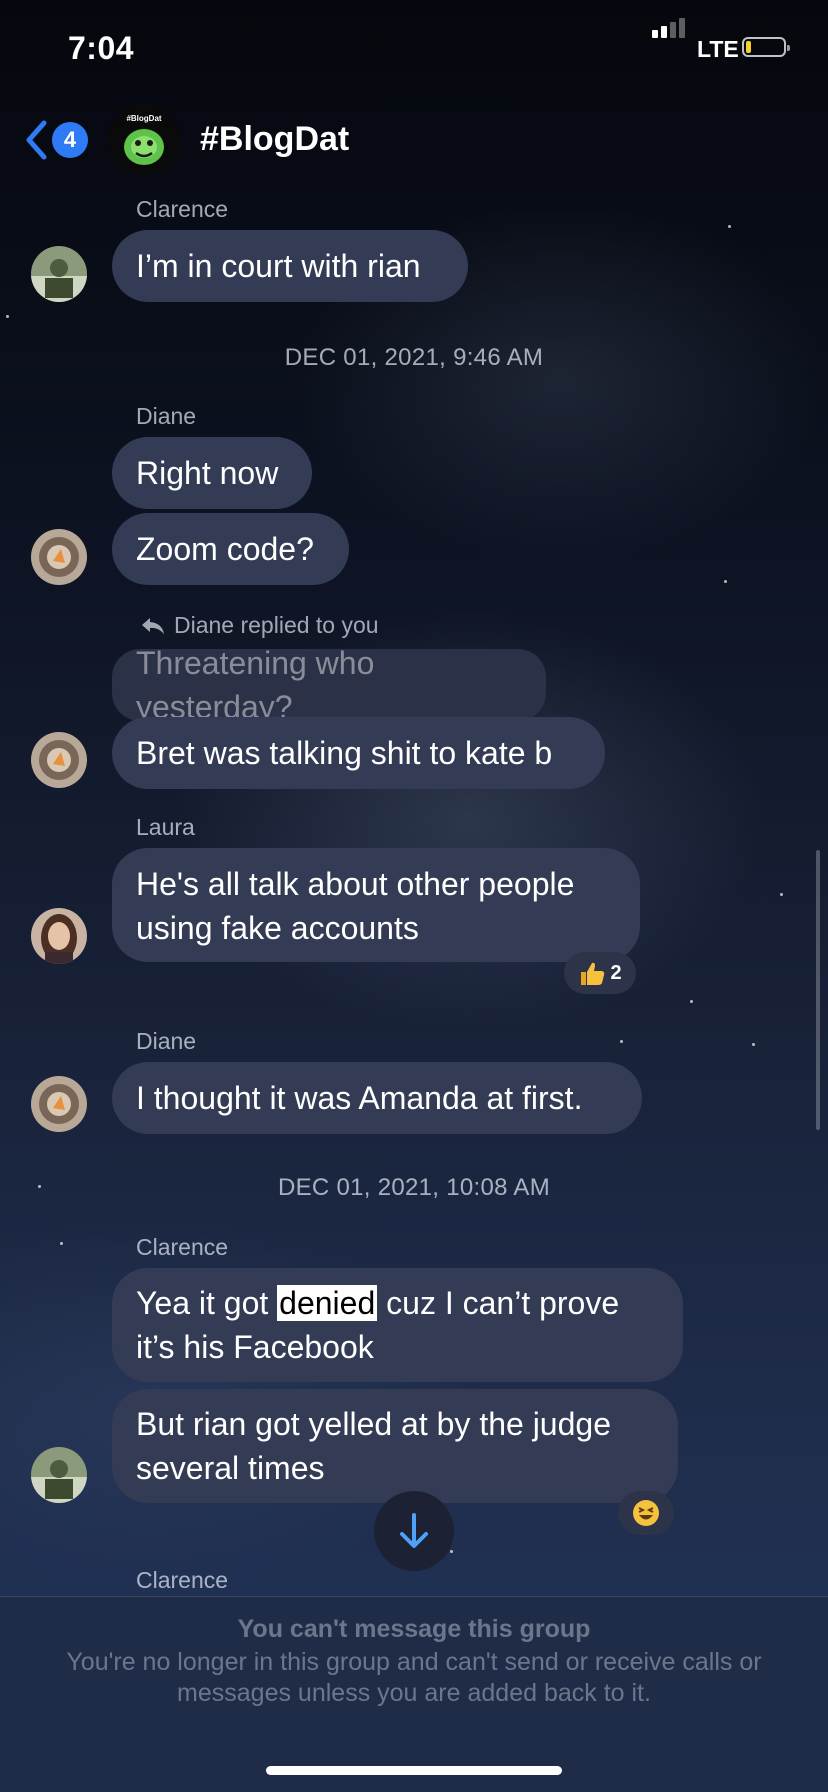 The width and height of the screenshot is (828, 1792). I want to click on message-bubble: I’m in court with rian, so click(290, 266).